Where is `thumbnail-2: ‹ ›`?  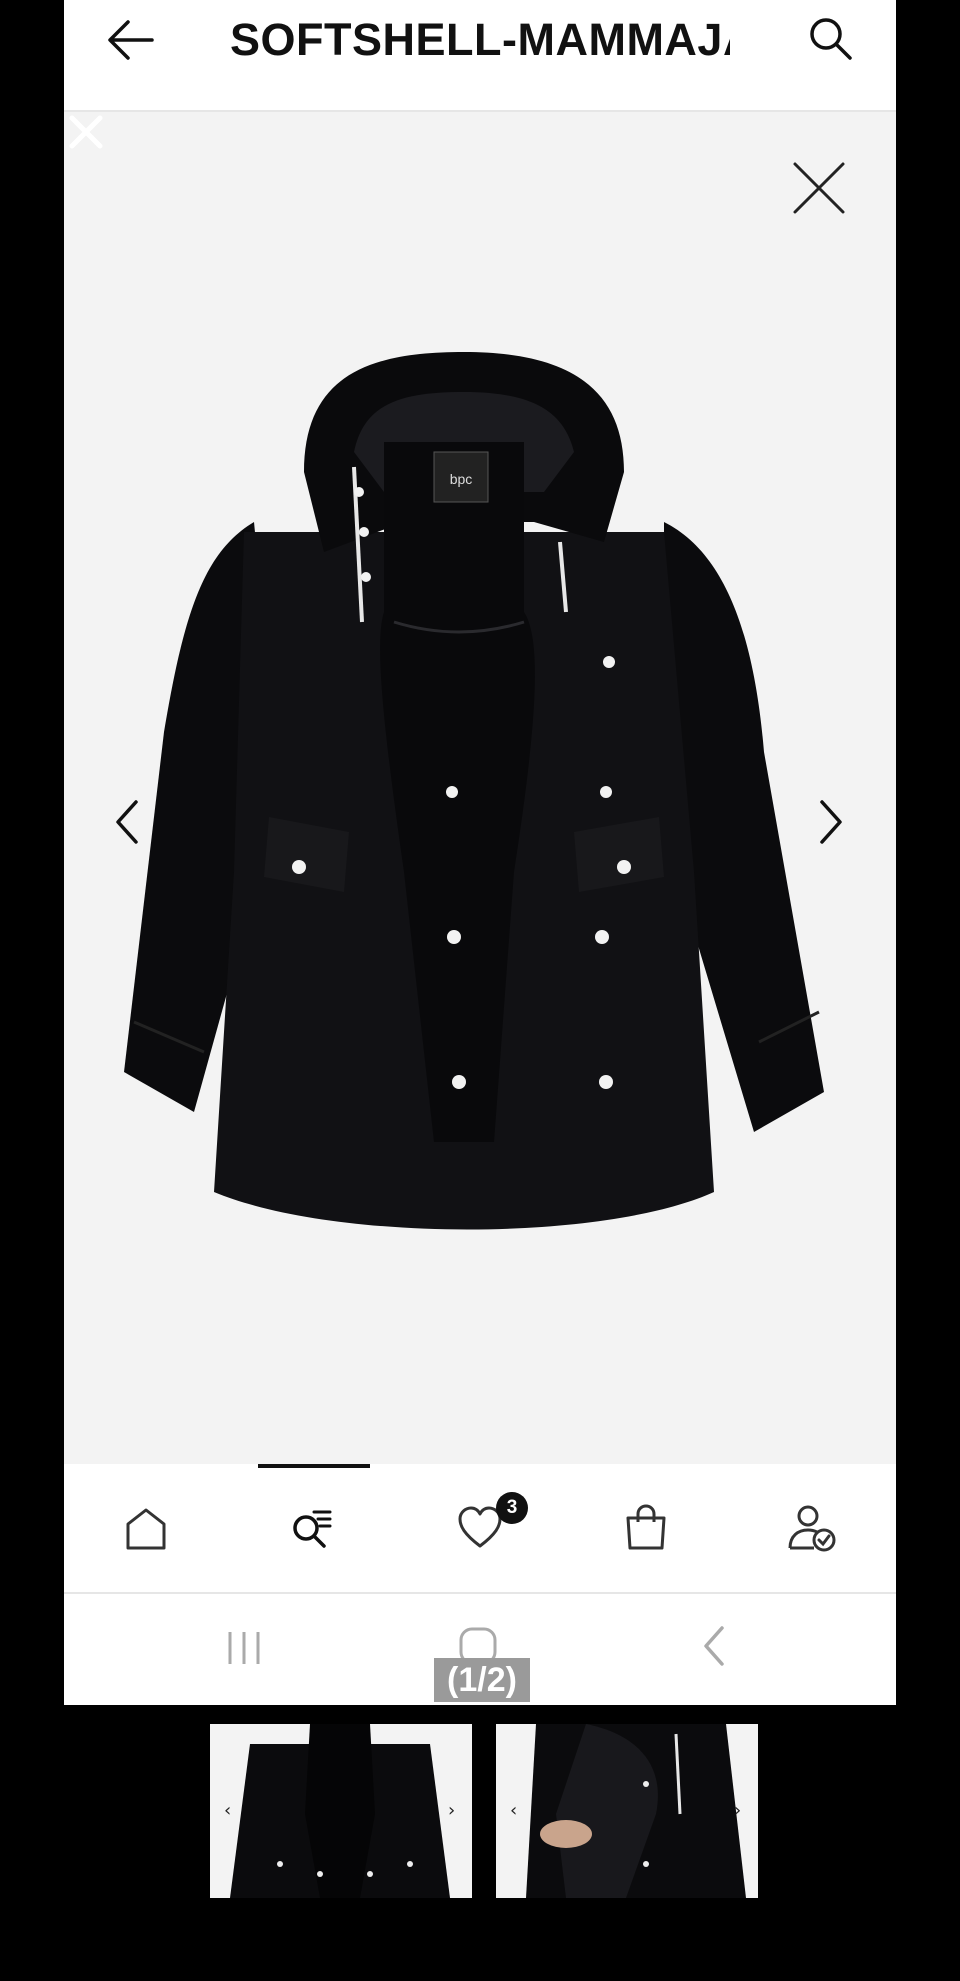 thumbnail-2: ‹ › is located at coordinates (627, 1811).